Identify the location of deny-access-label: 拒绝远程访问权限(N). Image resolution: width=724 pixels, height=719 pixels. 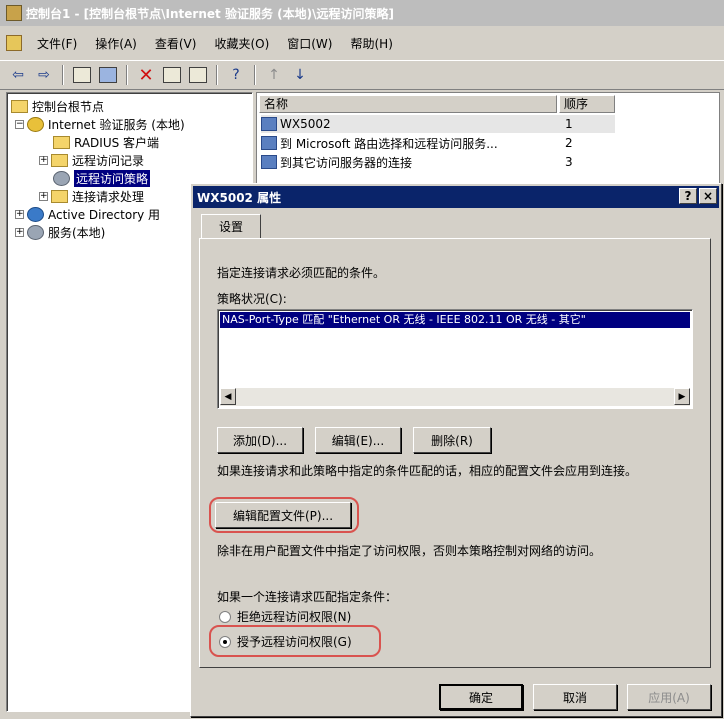
(294, 617).